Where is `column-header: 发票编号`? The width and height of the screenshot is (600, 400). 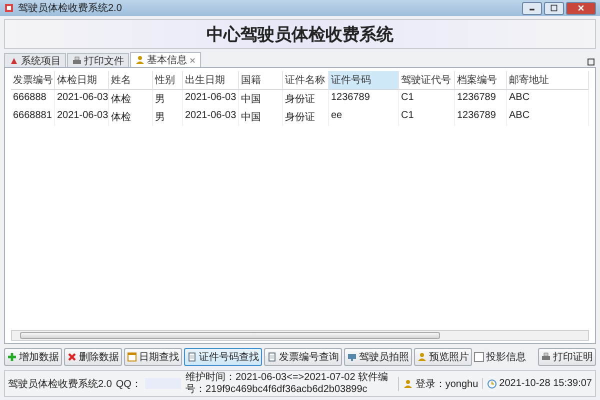
column-header: 发票编号 is located at coordinates (33, 80).